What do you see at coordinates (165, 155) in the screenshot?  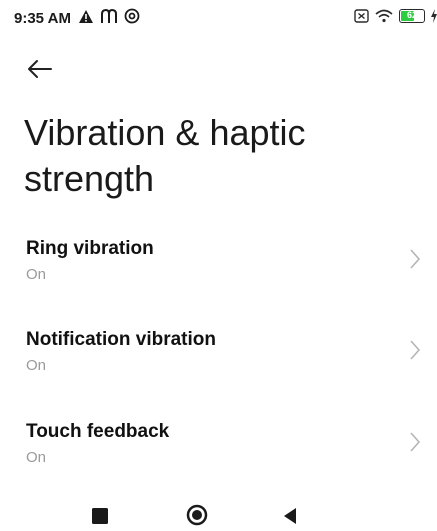 I see `page-title: Vibration & haptic strength` at bounding box center [165, 155].